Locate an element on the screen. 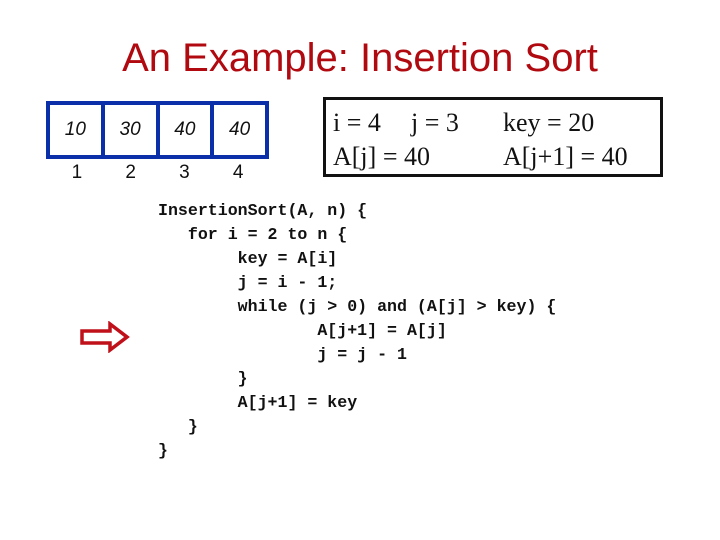 The image size is (720, 540). code-line: while (j > 0) and (A[j] > key) { is located at coordinates (357, 306).